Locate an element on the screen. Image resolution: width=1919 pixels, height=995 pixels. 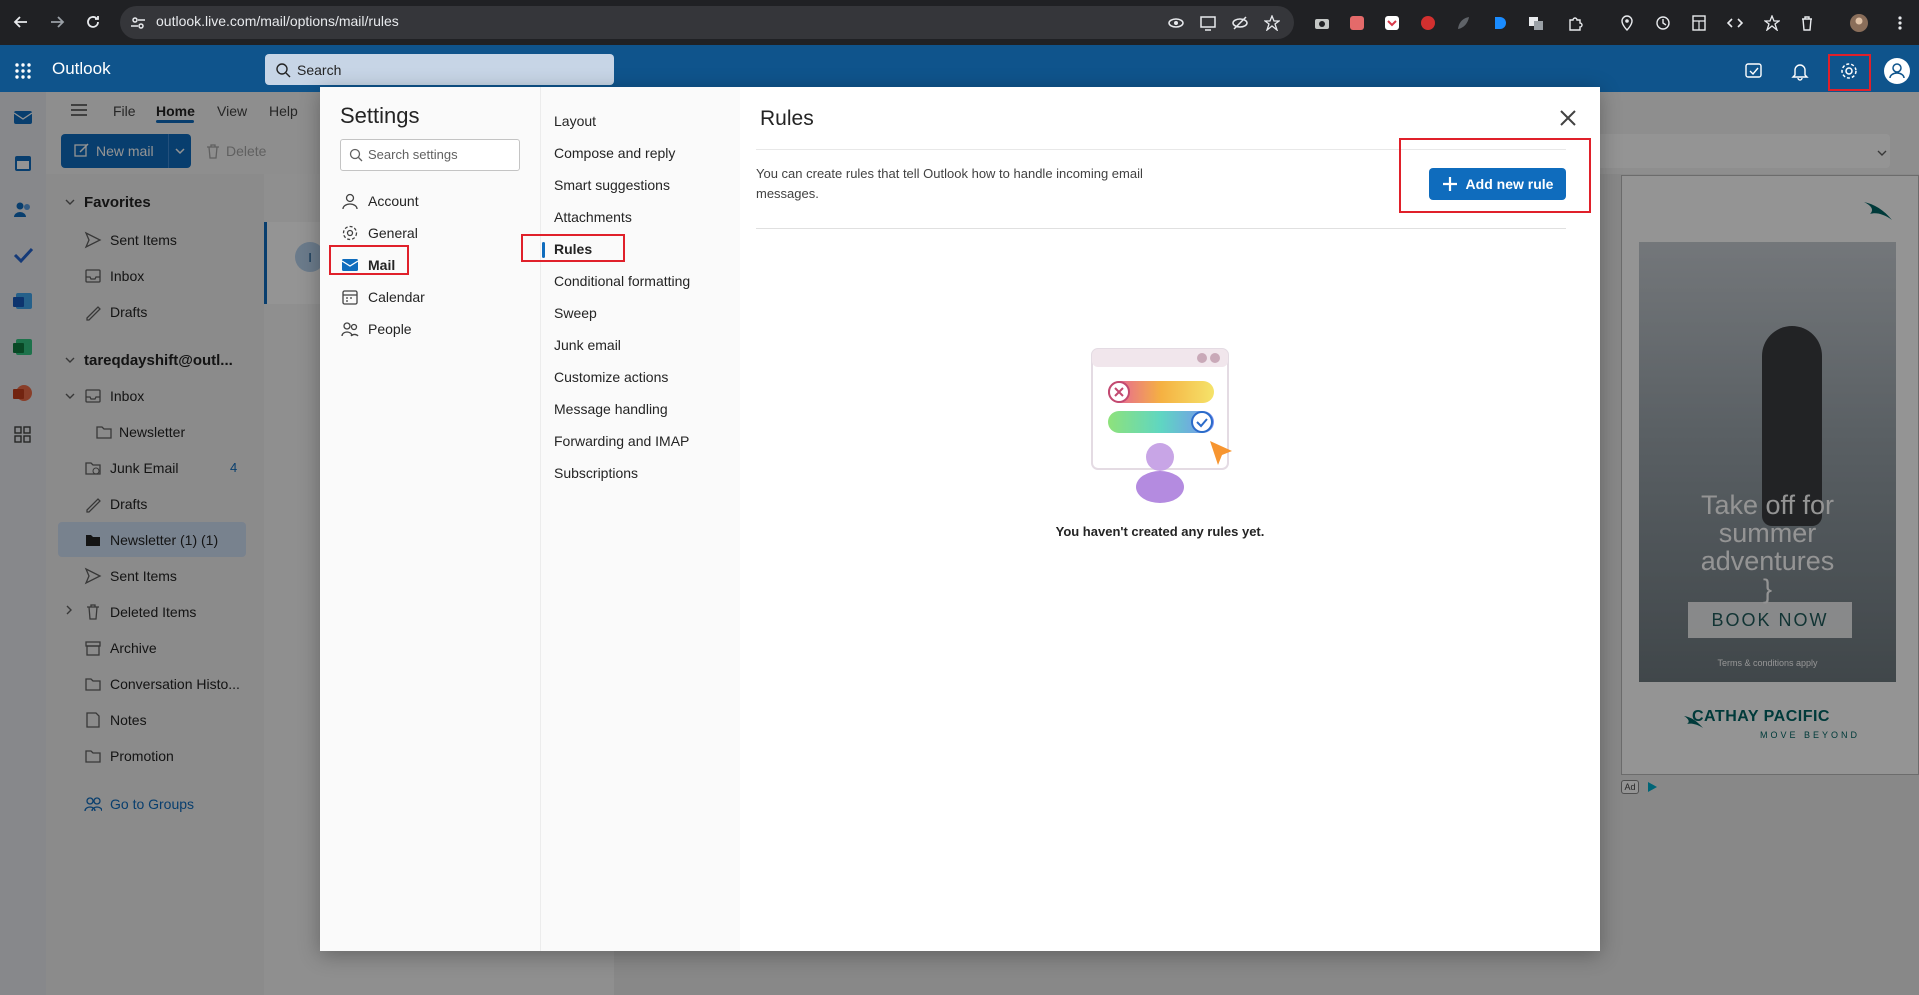
app-title: Outlook is located at coordinates (81, 69).